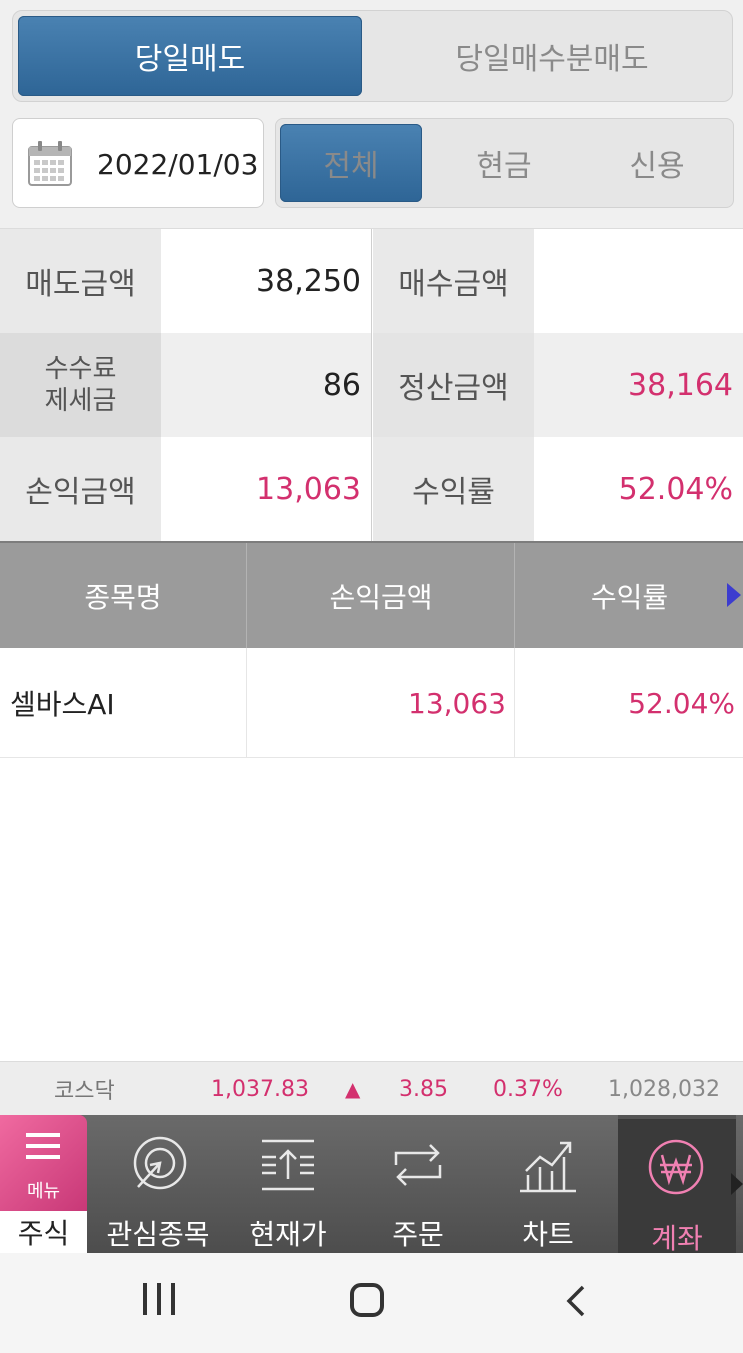 This screenshot has width=743, height=1353. Describe the element at coordinates (453, 281) in the screenshot. I see `buy-amount-label: 매수금액` at that location.